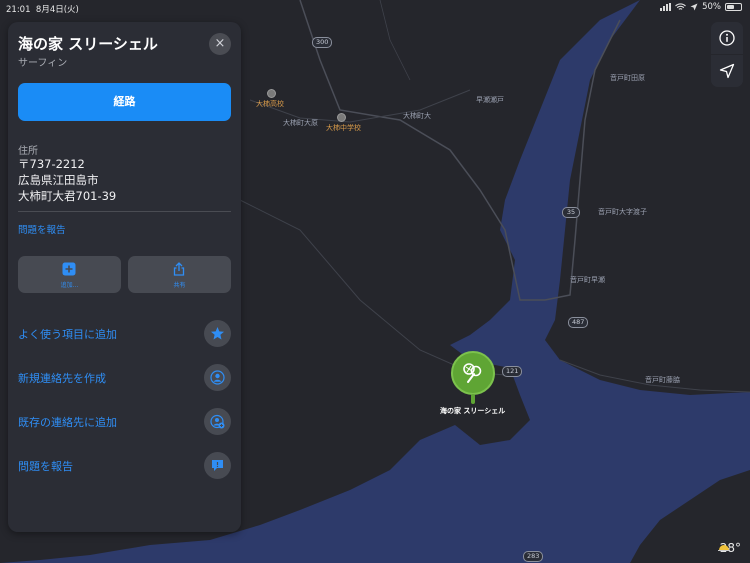 The width and height of the screenshot is (750, 563). What do you see at coordinates (220, 44) in the screenshot?
I see `close-button: ×` at bounding box center [220, 44].